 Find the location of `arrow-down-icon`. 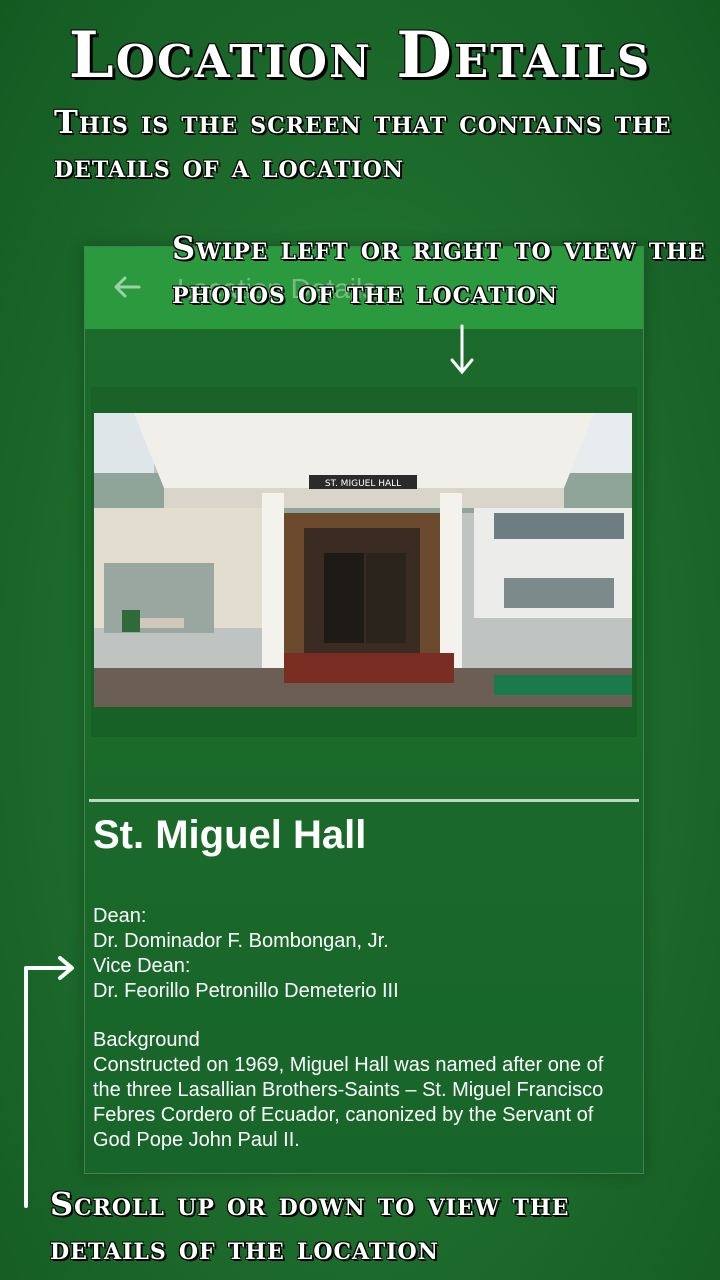

arrow-down-icon is located at coordinates (462, 349).